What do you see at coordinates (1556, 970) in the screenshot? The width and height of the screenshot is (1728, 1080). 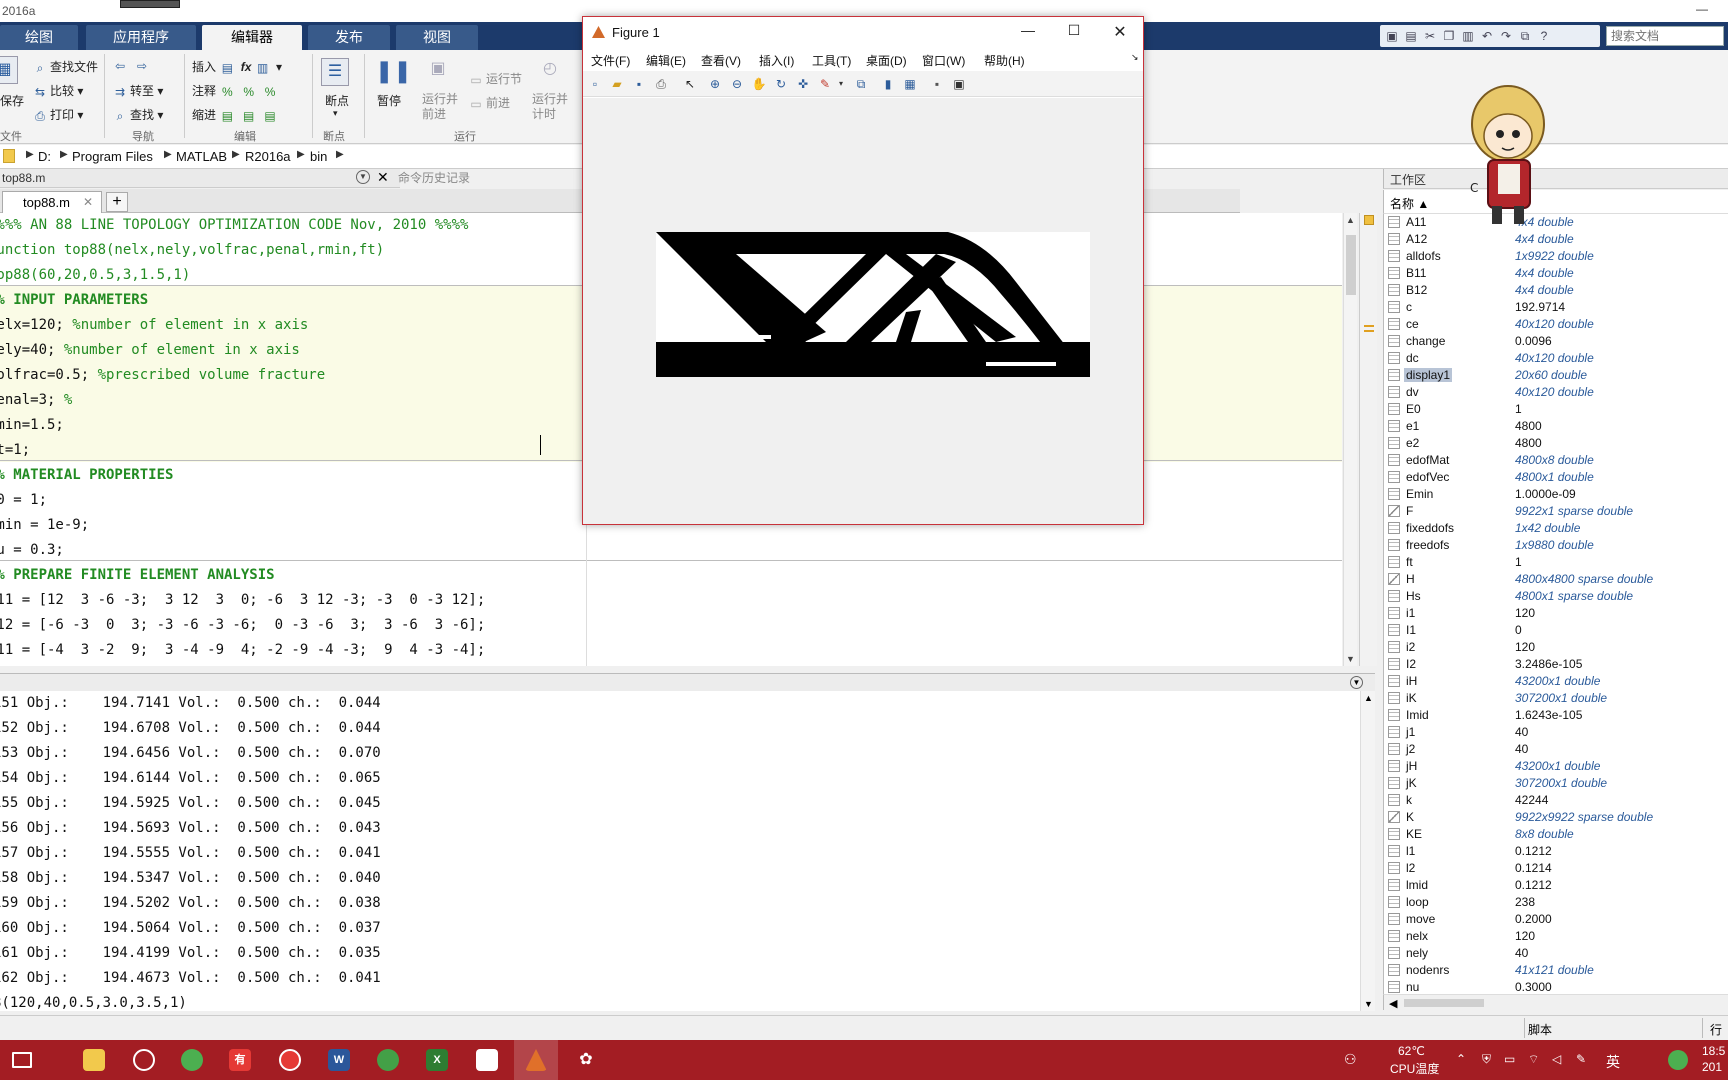 I see `workspace-row: nodenrs 41x121 double` at bounding box center [1556, 970].